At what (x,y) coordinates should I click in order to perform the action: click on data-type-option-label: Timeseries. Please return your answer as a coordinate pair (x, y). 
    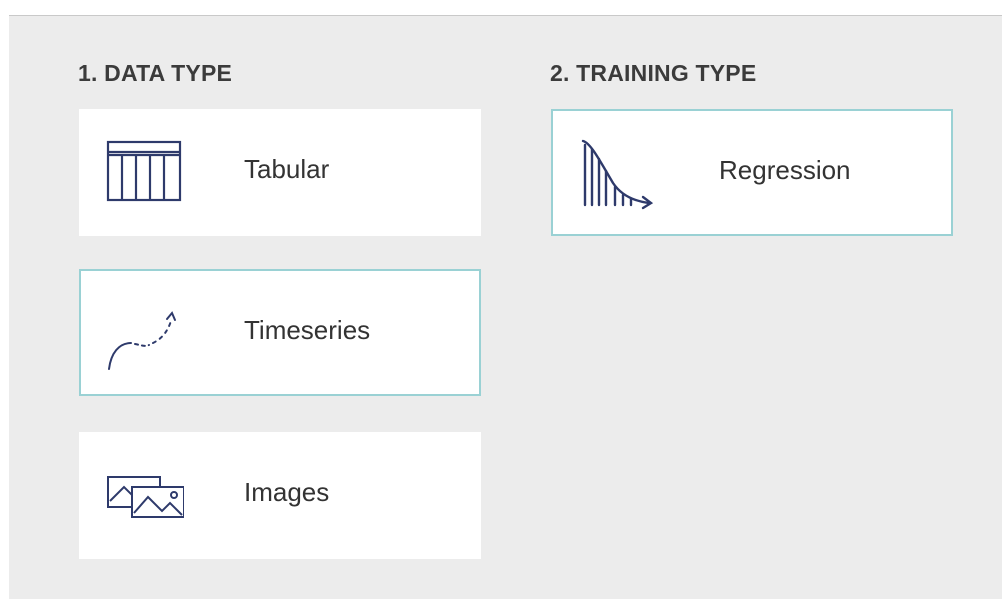
    Looking at the image, I should click on (307, 330).